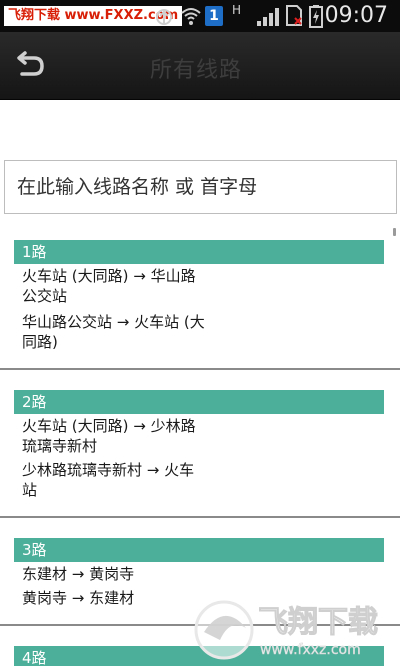 The image size is (400, 666). Describe the element at coordinates (199, 252) in the screenshot. I see `route-header-1: 1路` at that location.